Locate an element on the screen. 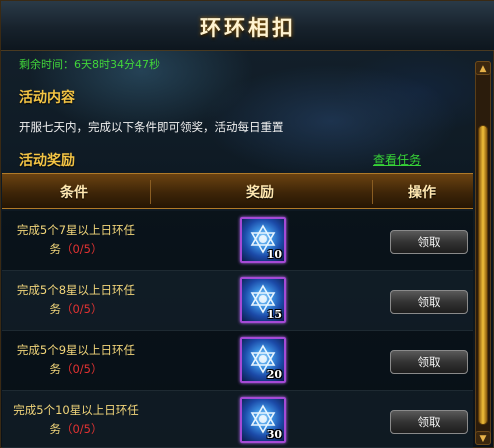 This screenshot has width=494, height=448. table-row: 完成5个10星以上日环任 务（0/5） 30 领取 is located at coordinates (237, 419).